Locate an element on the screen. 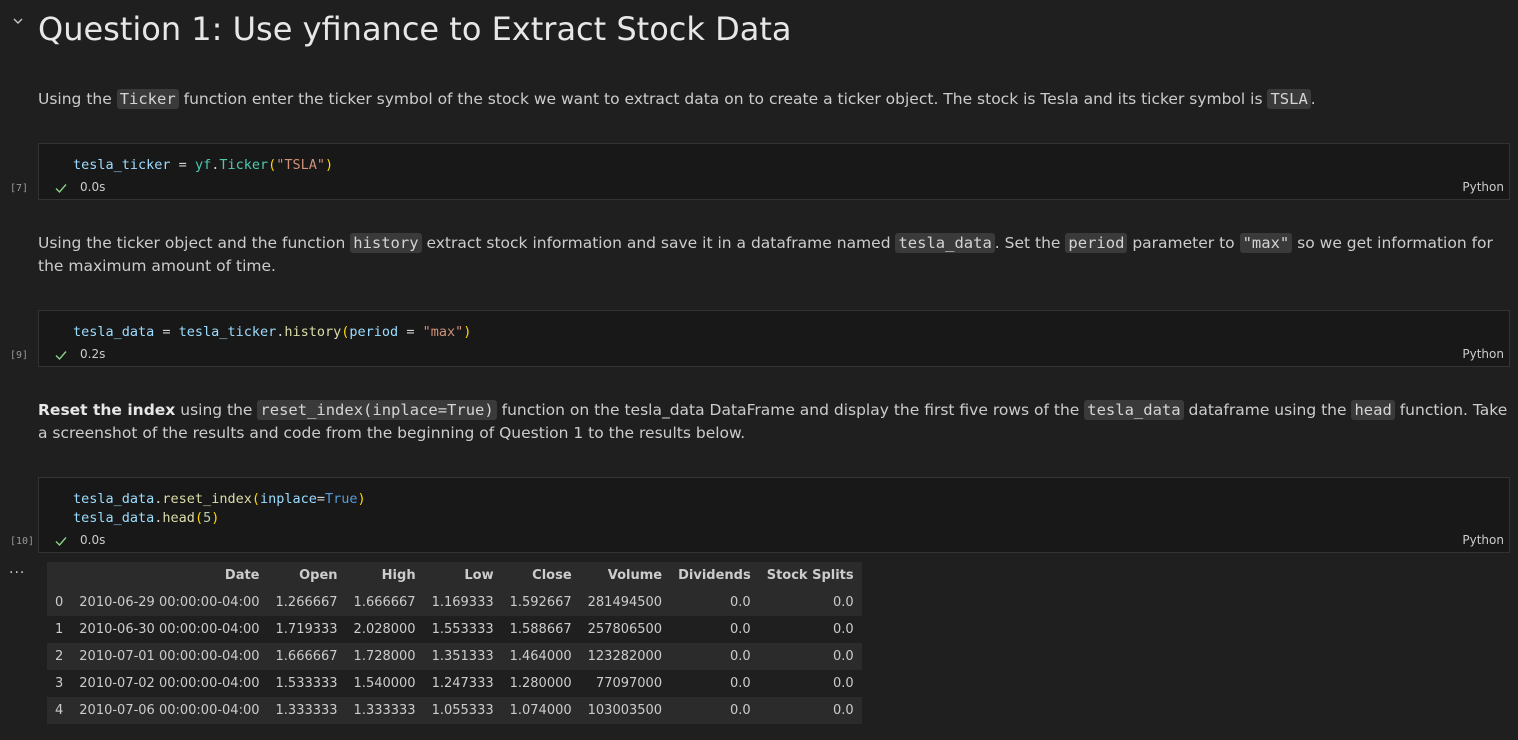  table-cell: 1.266667 is located at coordinates (306, 602).